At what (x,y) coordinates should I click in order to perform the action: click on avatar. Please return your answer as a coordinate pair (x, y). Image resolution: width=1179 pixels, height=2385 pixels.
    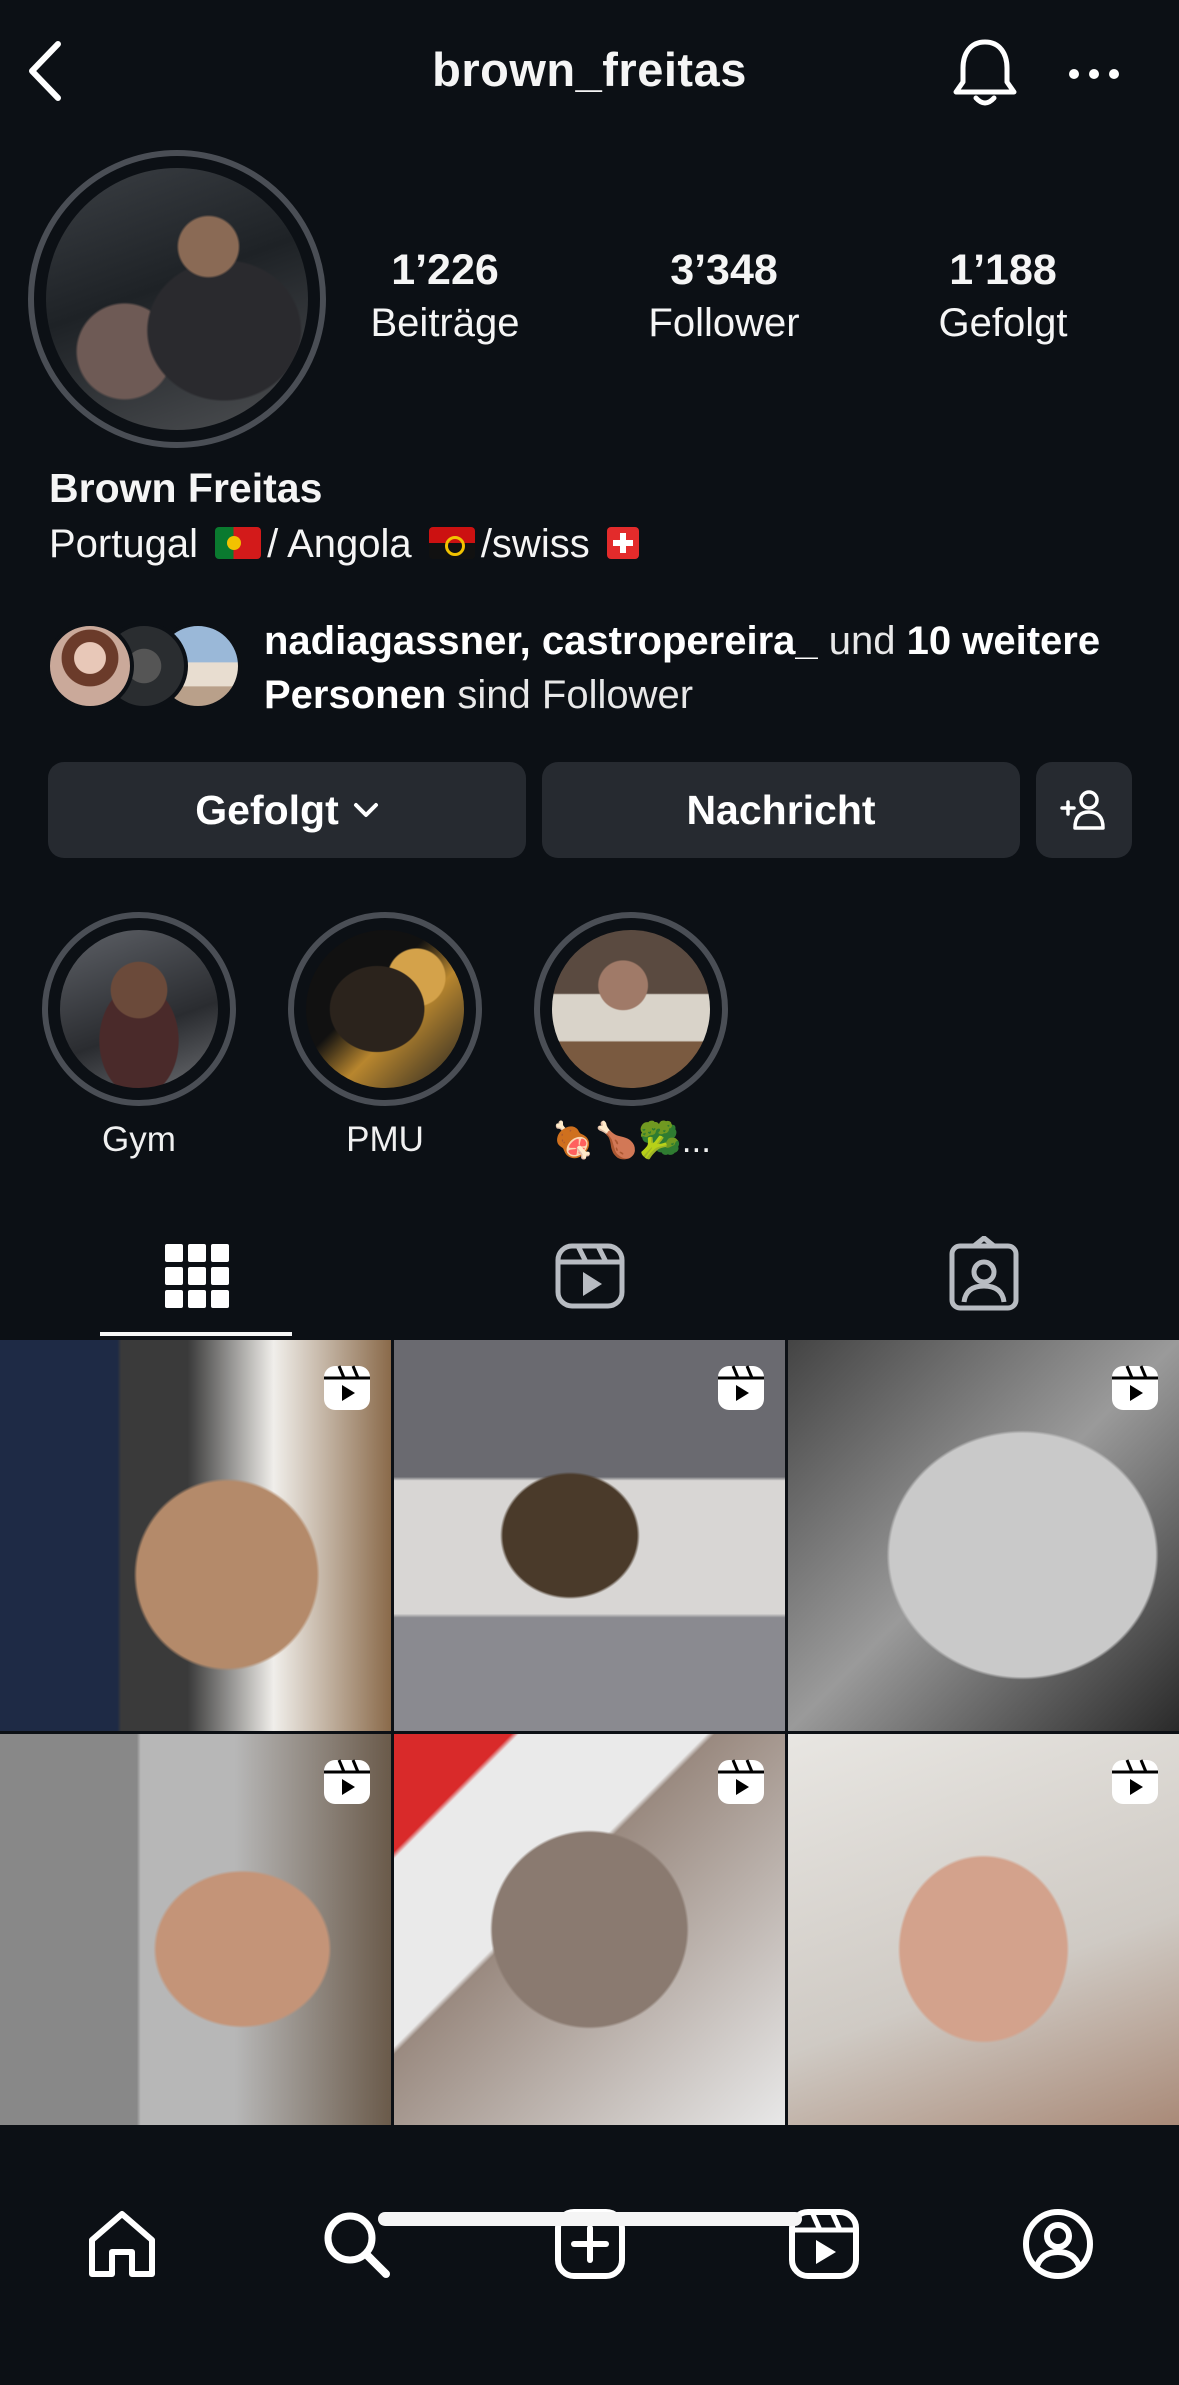
    Looking at the image, I should click on (90, 666).